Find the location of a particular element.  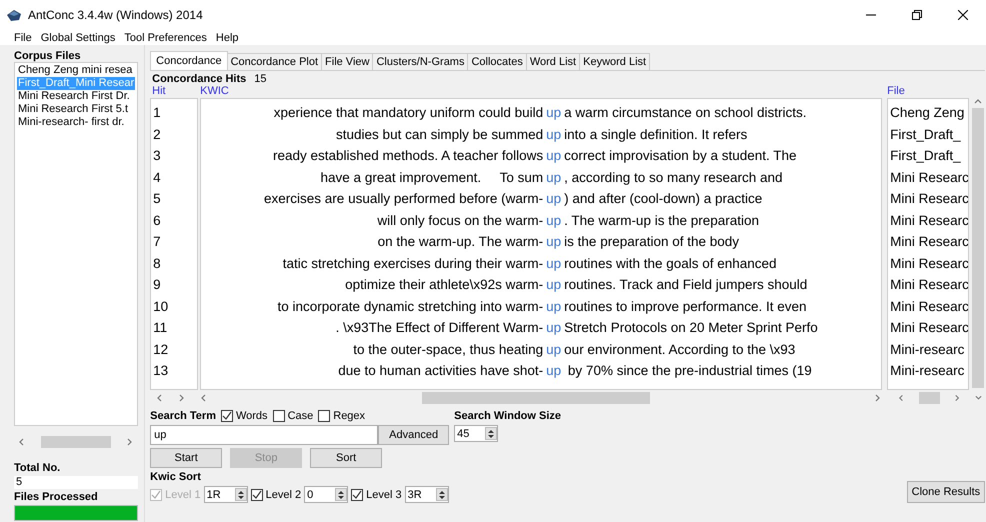

context-text: due to human activities have shot- is located at coordinates (440, 371).